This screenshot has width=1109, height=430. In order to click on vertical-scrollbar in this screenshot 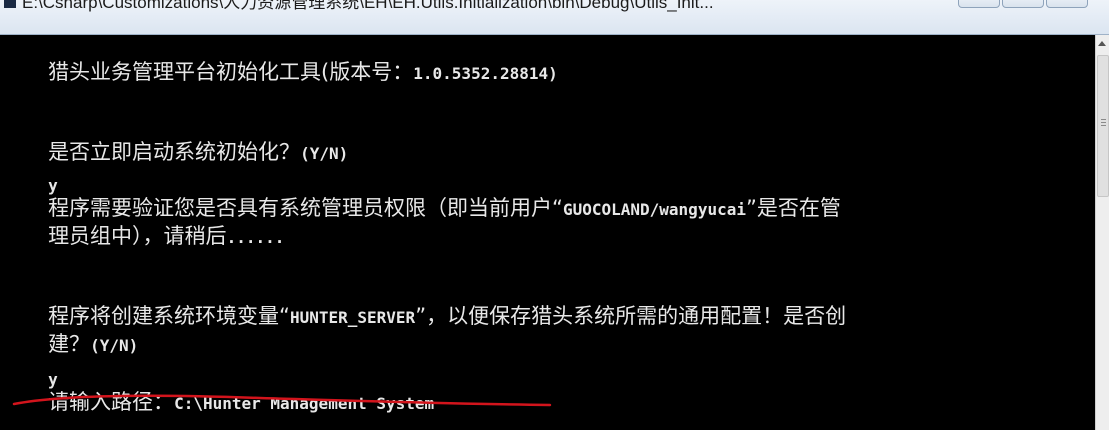, I will do `click(1102, 232)`.